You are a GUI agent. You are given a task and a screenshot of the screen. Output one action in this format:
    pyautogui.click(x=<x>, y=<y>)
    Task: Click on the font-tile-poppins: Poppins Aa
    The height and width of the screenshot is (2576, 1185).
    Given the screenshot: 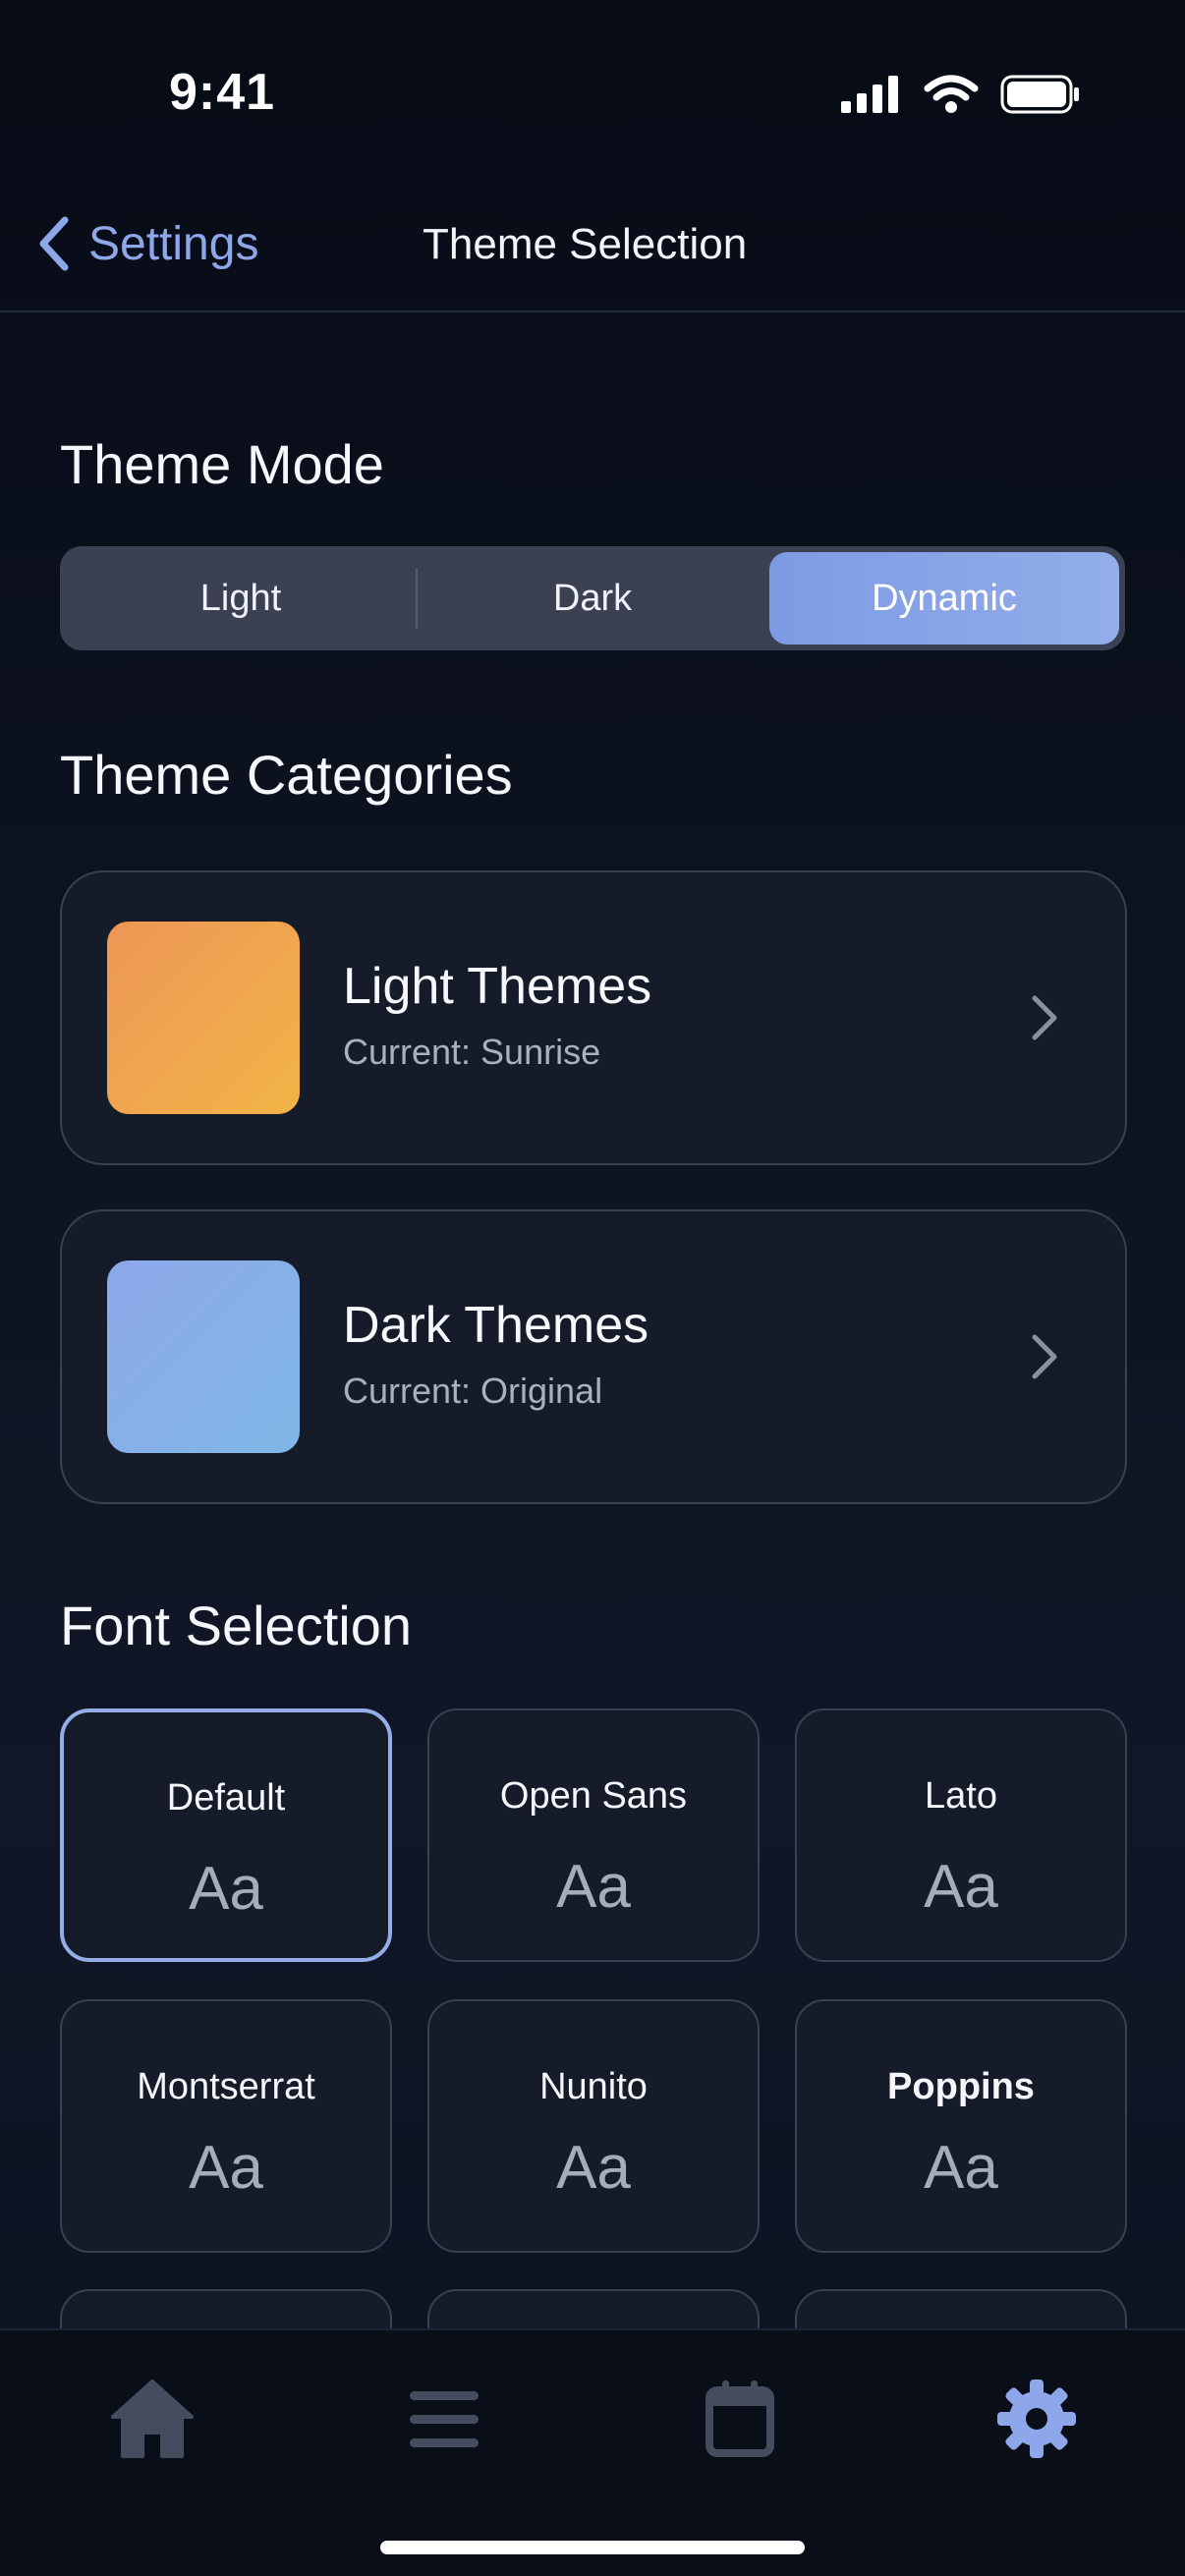 What is the action you would take?
    pyautogui.click(x=961, y=2126)
    